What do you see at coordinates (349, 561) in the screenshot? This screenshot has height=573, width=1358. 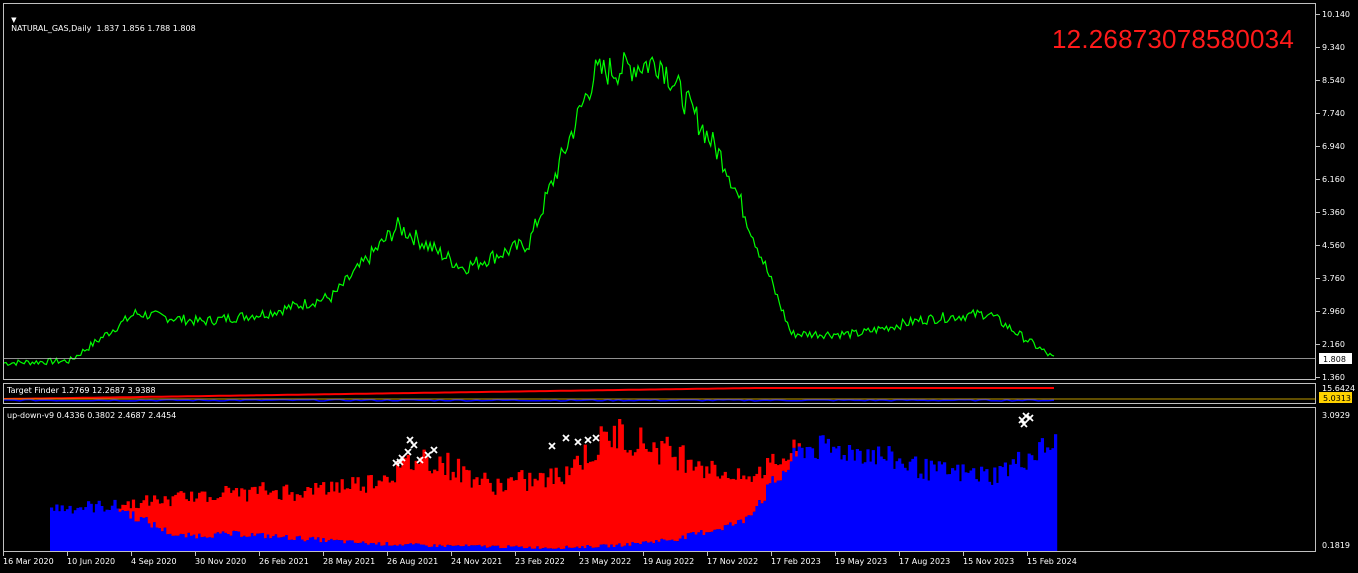 I see `time-tick-label: 28 May 2021` at bounding box center [349, 561].